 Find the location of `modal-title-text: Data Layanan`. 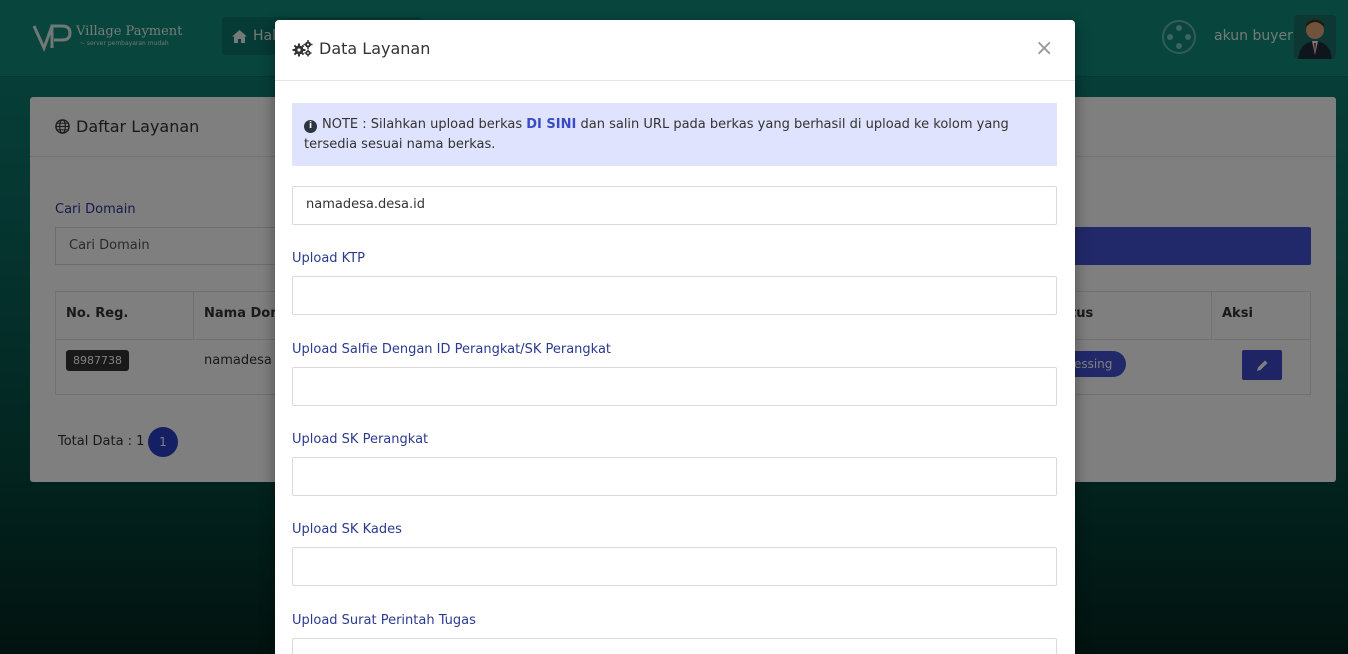

modal-title-text: Data Layanan is located at coordinates (375, 48).